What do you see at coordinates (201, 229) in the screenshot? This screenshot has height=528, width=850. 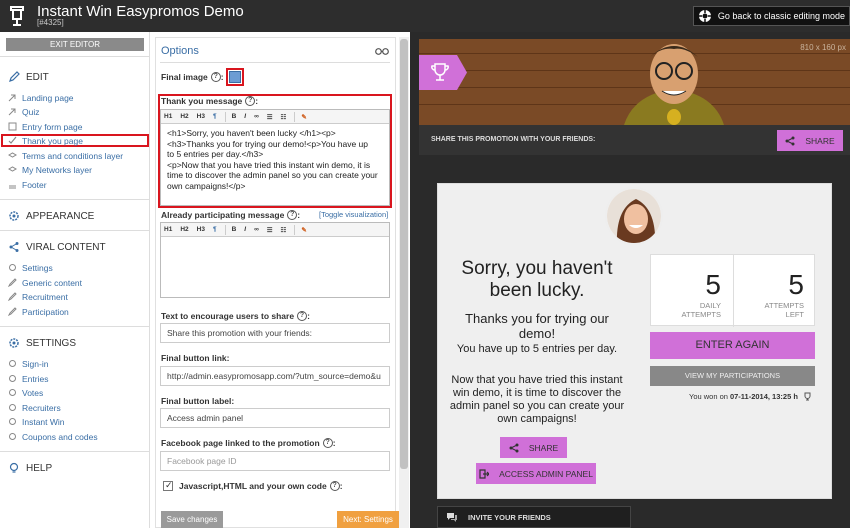 I see `h3-button: H3` at bounding box center [201, 229].